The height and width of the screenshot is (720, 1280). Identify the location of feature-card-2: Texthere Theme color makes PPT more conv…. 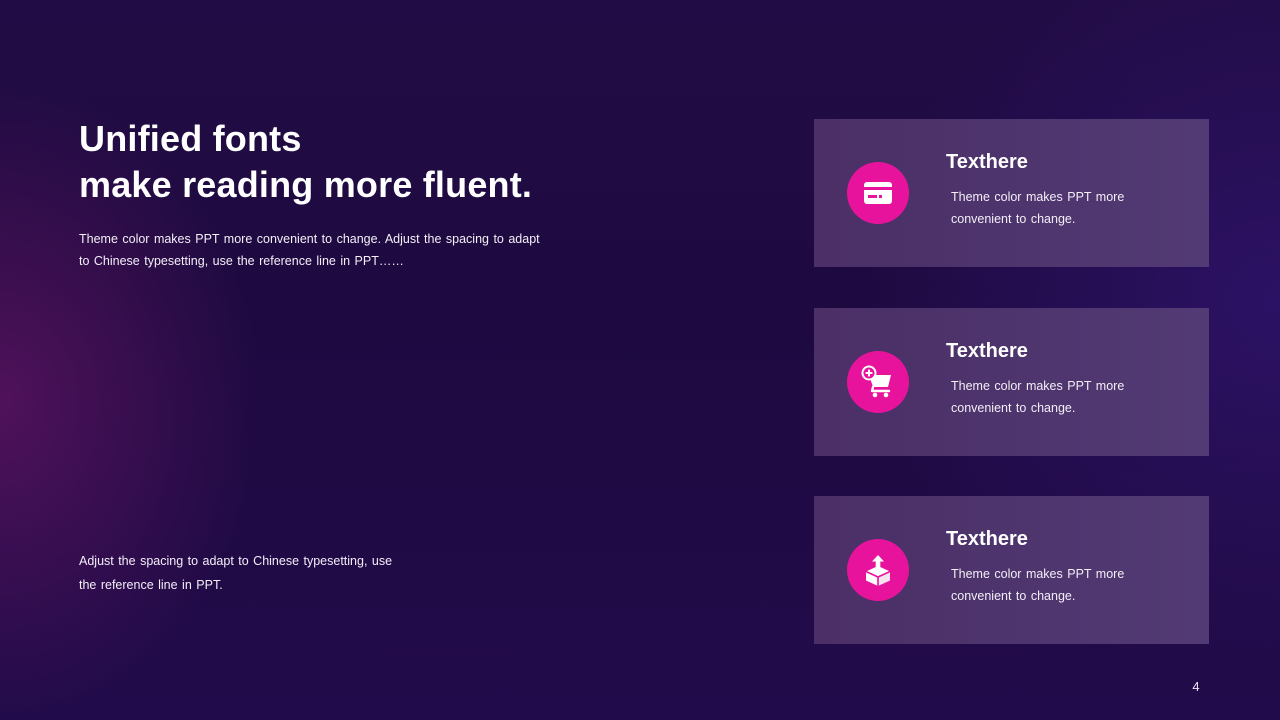
(1011, 382).